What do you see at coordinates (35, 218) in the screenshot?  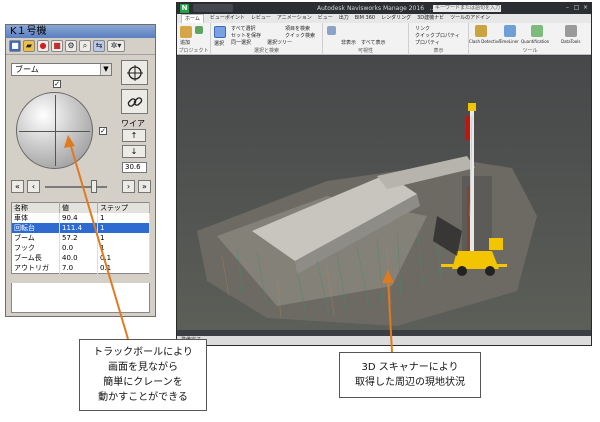 I see `row-name: 車体` at bounding box center [35, 218].